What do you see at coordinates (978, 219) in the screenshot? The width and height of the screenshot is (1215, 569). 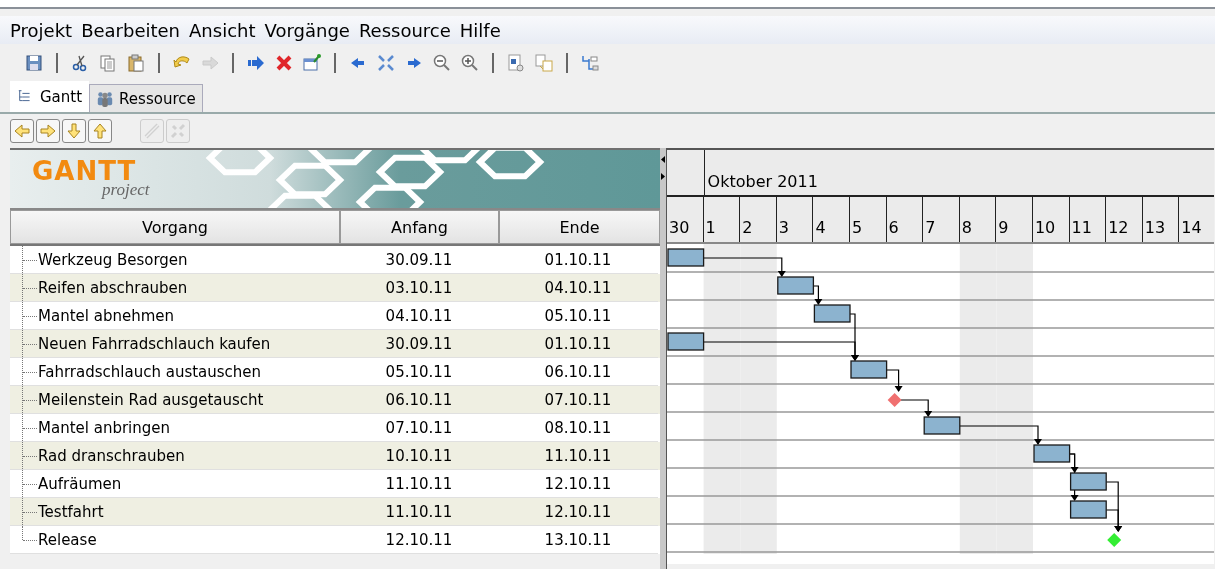 I see `day-label: 8` at bounding box center [978, 219].